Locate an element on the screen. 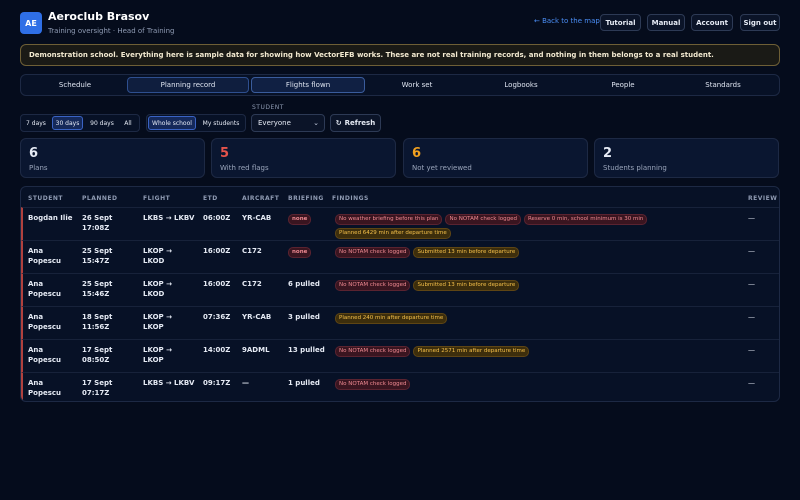  flight-route-line: LKOP → is located at coordinates (157, 350).